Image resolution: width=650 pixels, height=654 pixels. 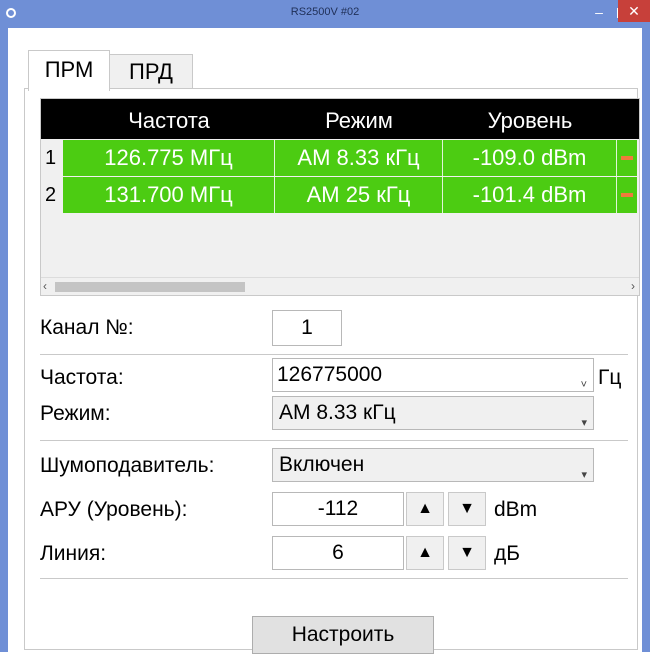 I want to click on column-header-frequency: Частота, so click(x=169, y=119).